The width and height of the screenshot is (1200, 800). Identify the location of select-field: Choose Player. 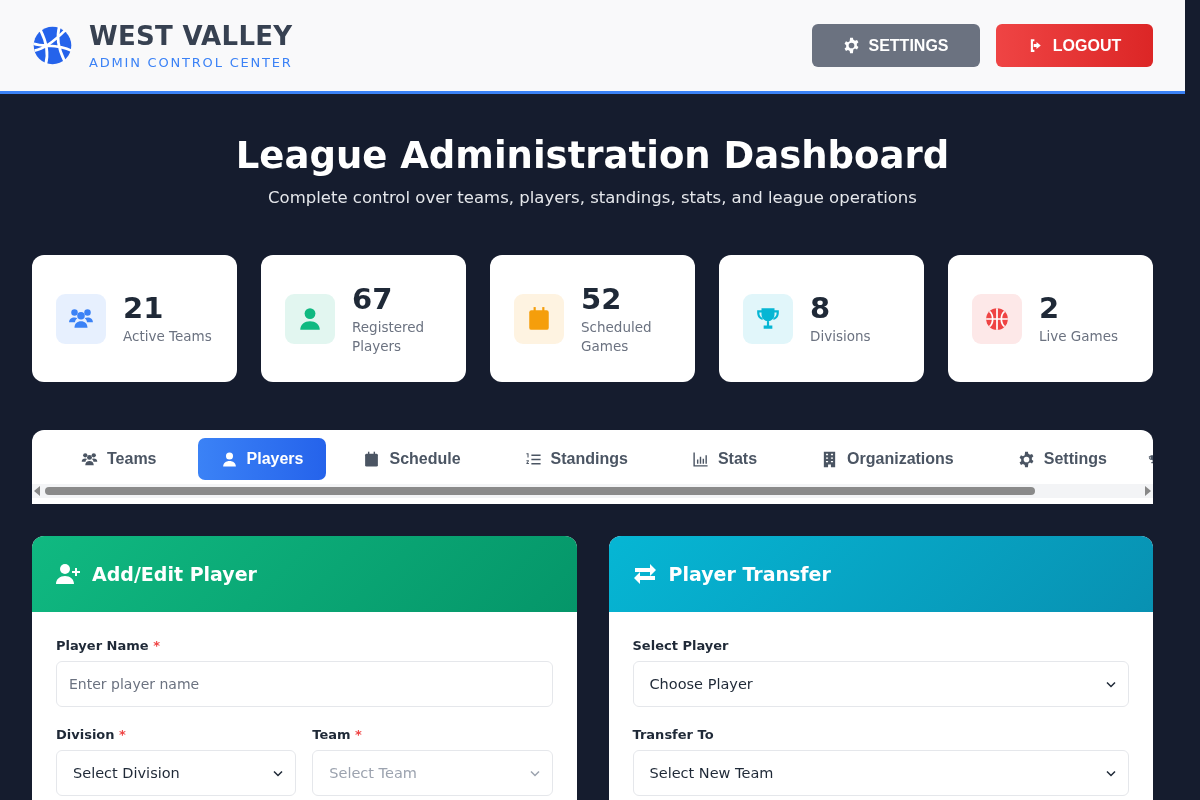
(880, 684).